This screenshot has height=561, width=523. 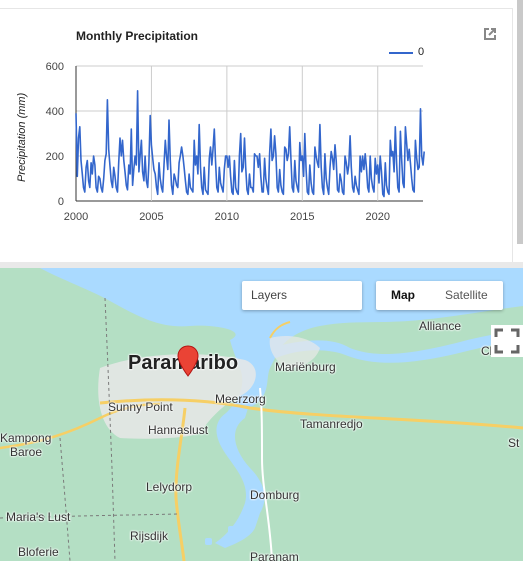 What do you see at coordinates (269, 295) in the screenshot?
I see `layers-label: Layers` at bounding box center [269, 295].